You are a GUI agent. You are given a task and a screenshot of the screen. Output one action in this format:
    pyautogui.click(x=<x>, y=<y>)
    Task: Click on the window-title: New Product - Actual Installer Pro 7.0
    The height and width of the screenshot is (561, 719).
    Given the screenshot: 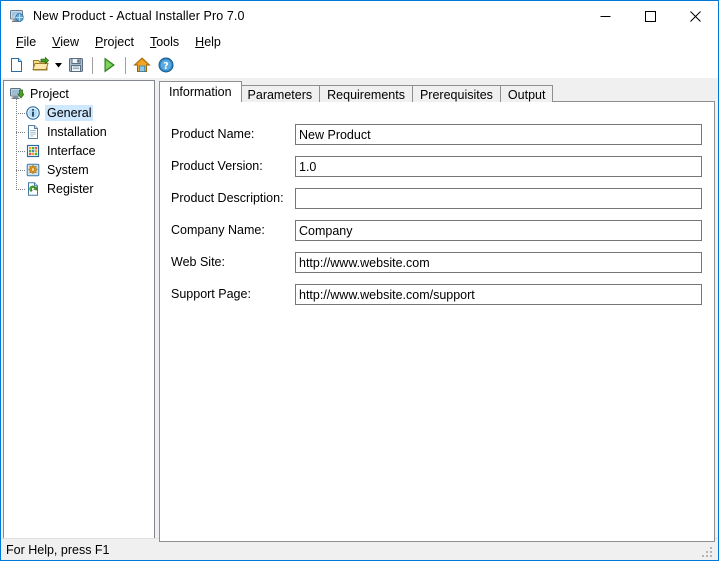 What is the action you would take?
    pyautogui.click(x=139, y=16)
    